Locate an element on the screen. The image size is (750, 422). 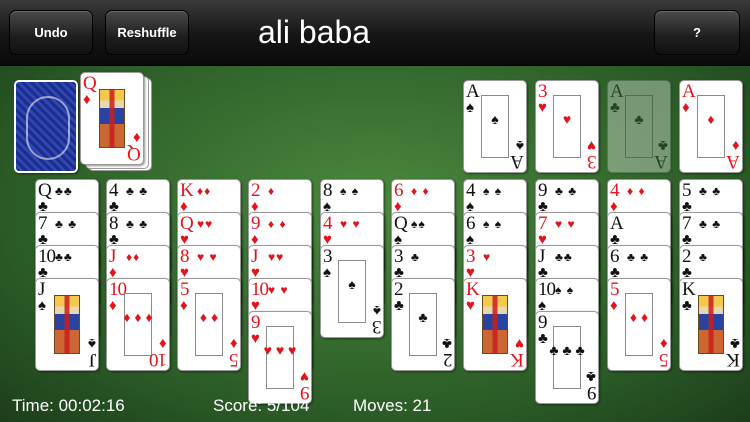
tableau-card: 10 ♦ ♦ ♦ ♦ ♦ 10 is located at coordinates (138, 324).